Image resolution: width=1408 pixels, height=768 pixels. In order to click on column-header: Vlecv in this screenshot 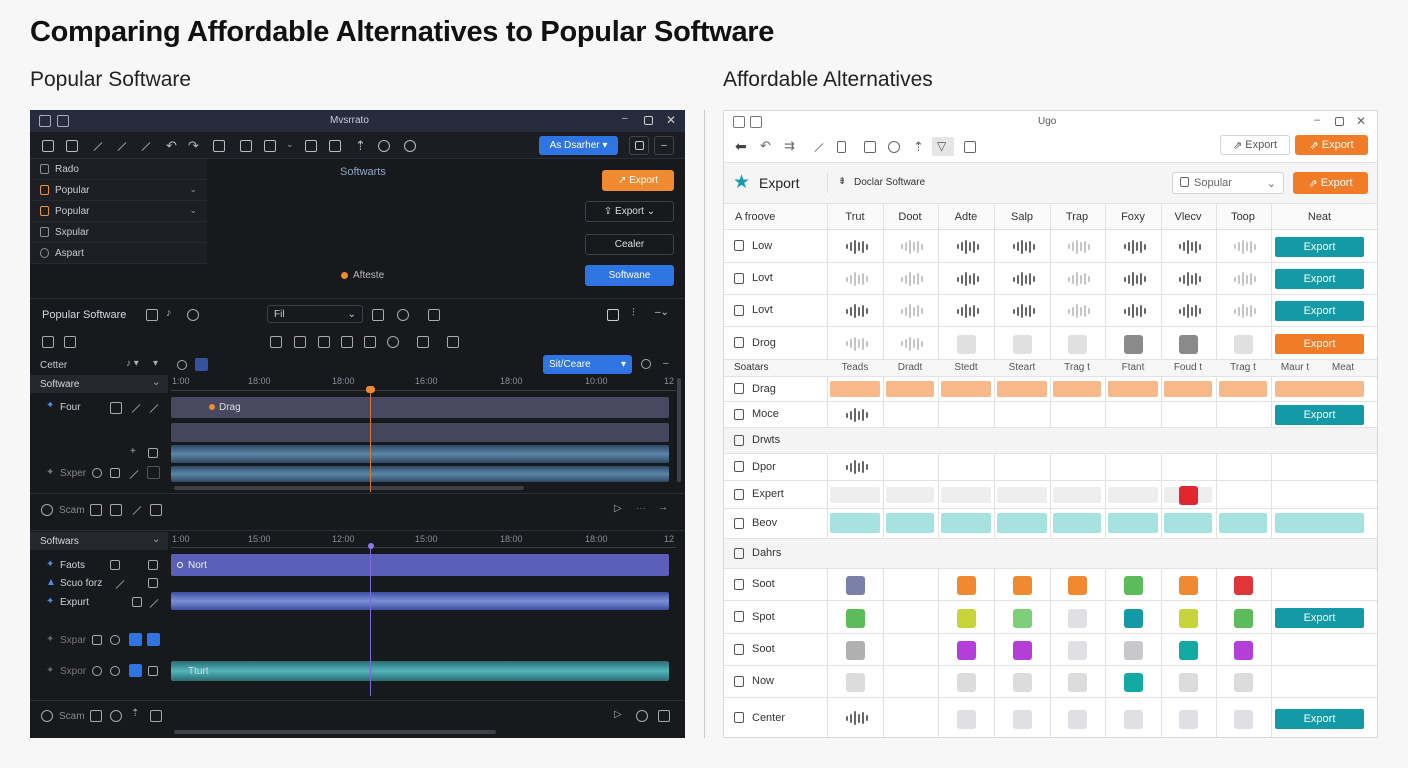, I will do `click(1188, 217)`.